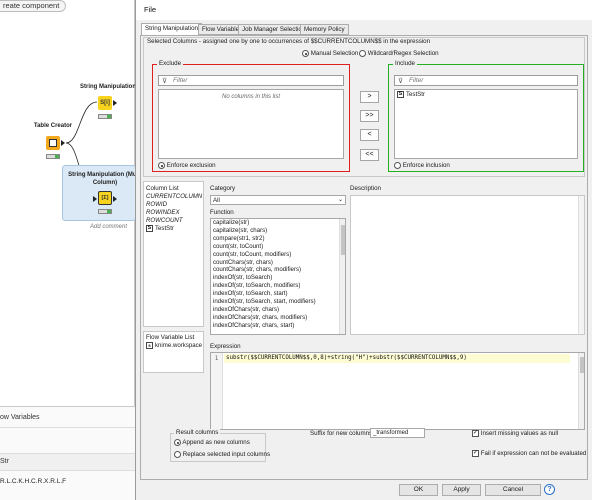 The width and height of the screenshot is (592, 500). I want to click on category-select: All ⌄, so click(278, 200).